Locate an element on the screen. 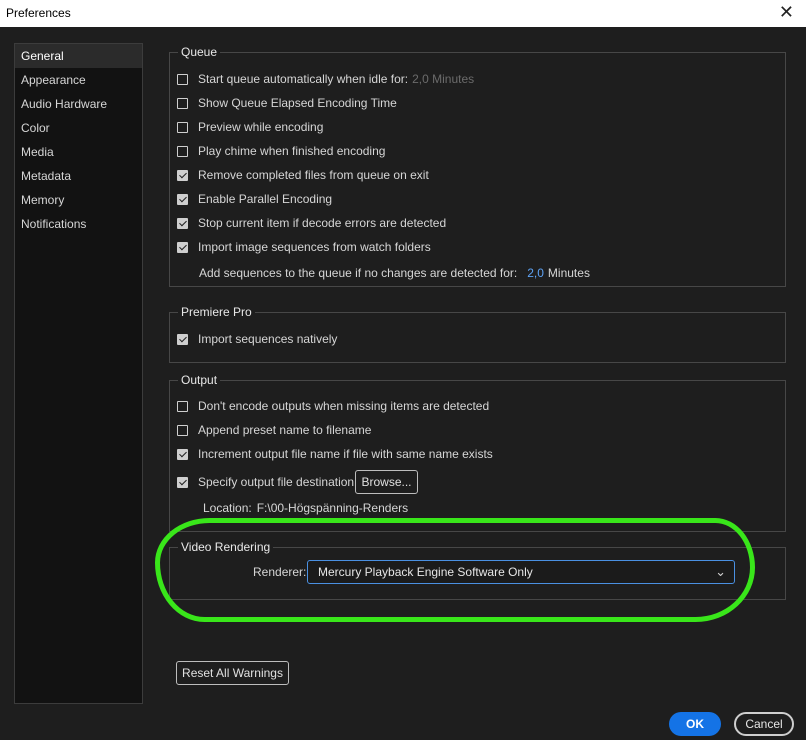 This screenshot has height=740, width=806. premiere-group-label: Premiere Pro is located at coordinates (216, 312).